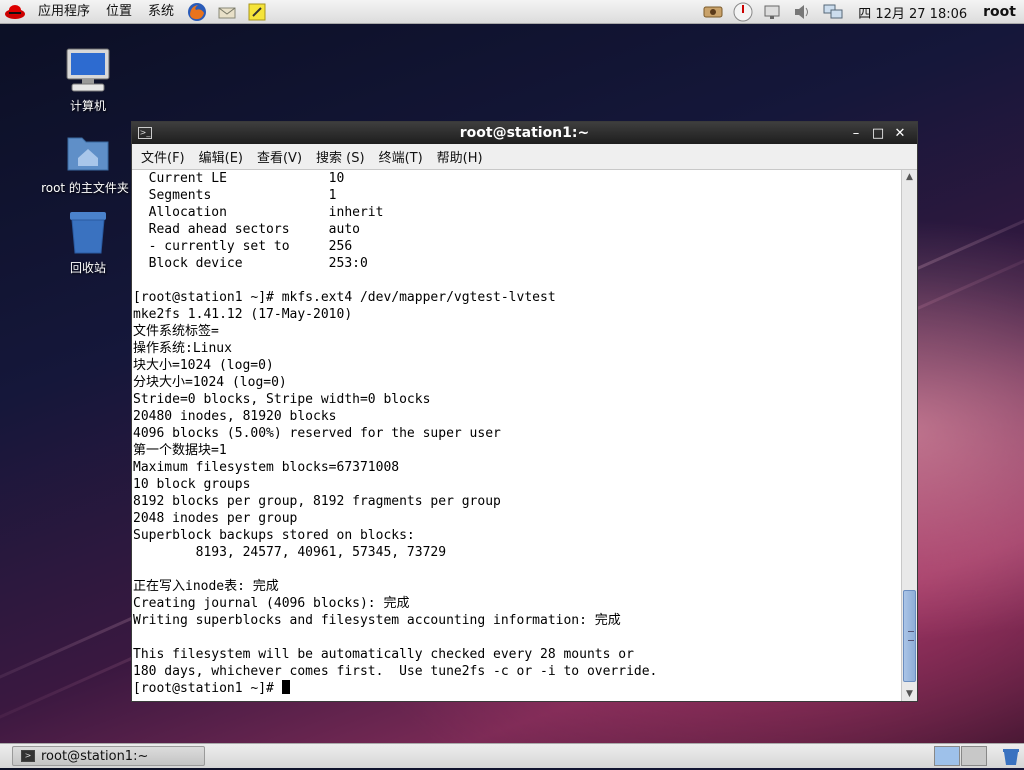  I want to click on terminal-menubar: 文件(F) 编辑(E) 查看(V) 搜索 (S) 终端(T) 帮助(H), so click(524, 157).